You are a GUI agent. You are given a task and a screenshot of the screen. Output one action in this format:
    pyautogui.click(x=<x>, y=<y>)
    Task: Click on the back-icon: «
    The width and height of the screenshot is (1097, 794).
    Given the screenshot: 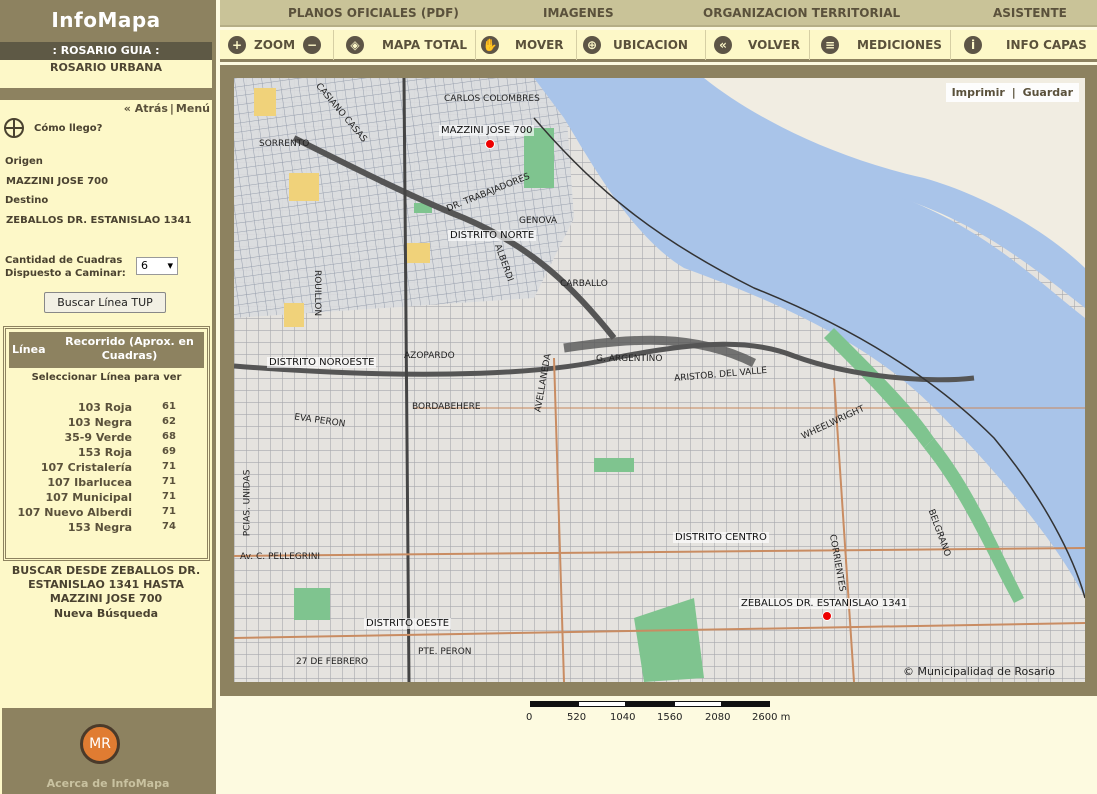 What is the action you would take?
    pyautogui.click(x=723, y=45)
    